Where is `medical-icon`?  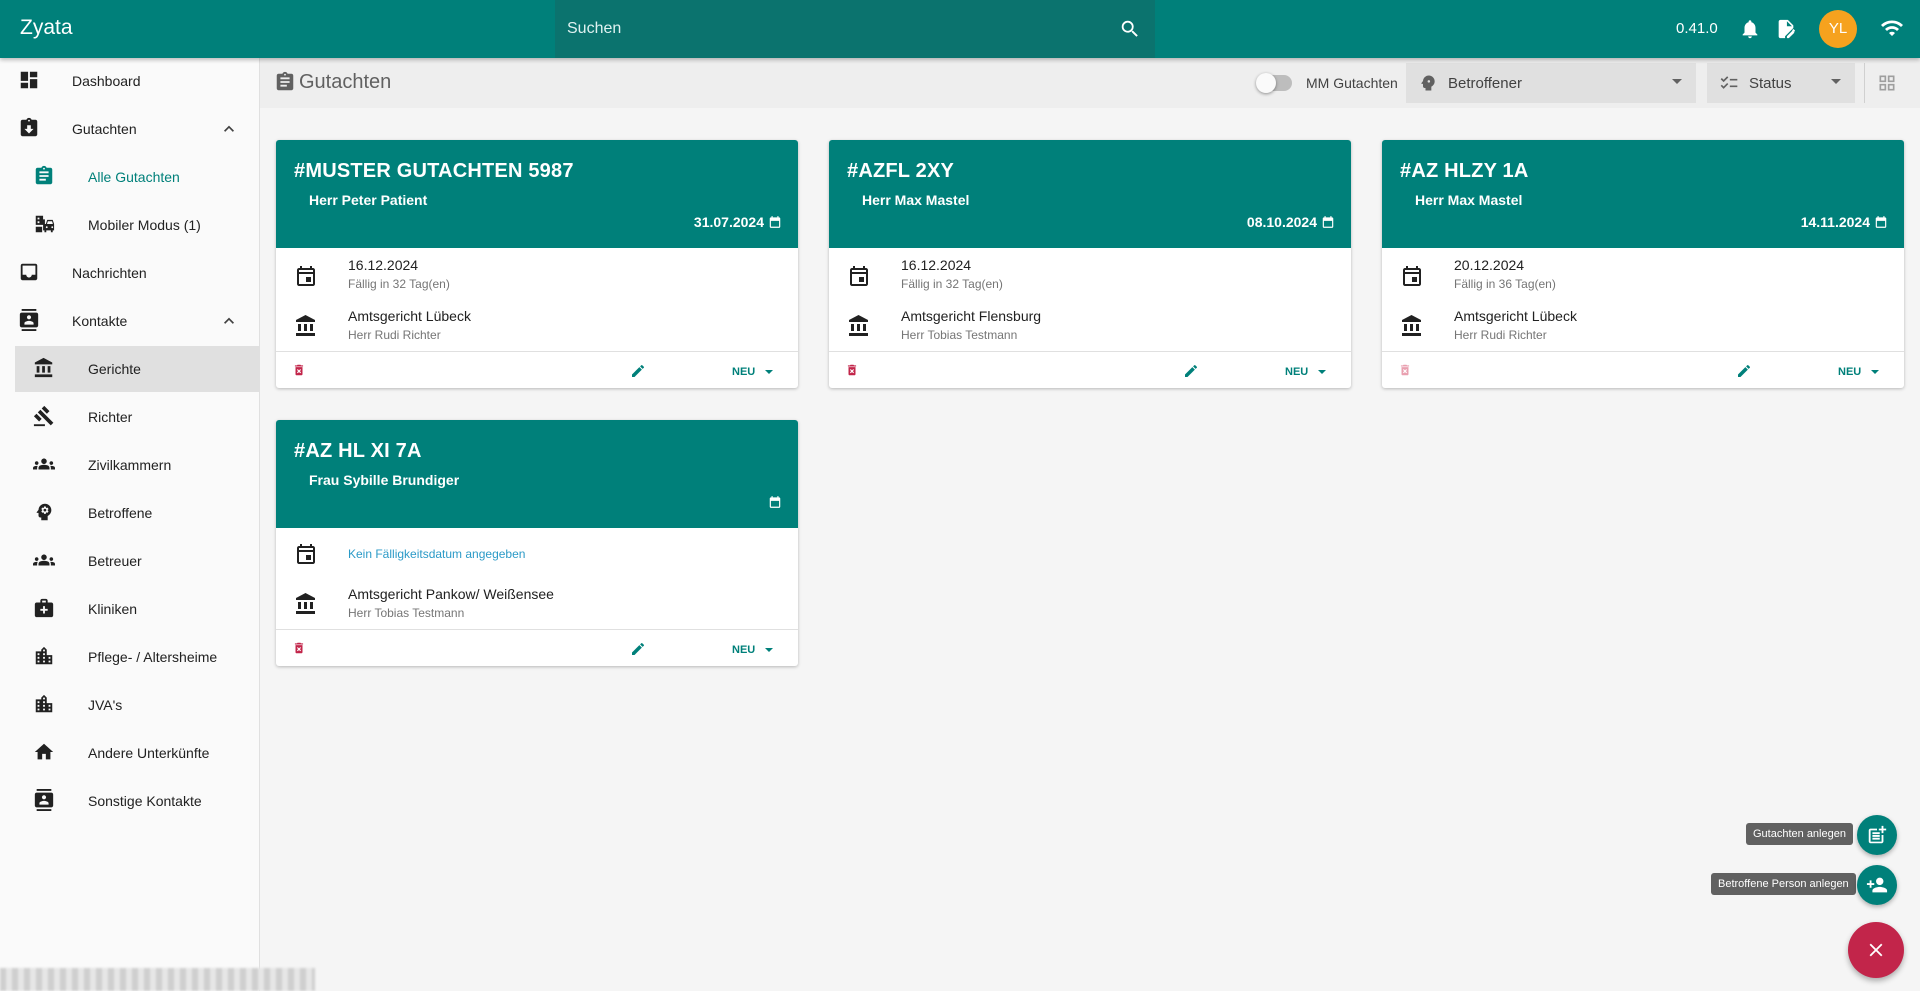
medical-icon is located at coordinates (44, 608).